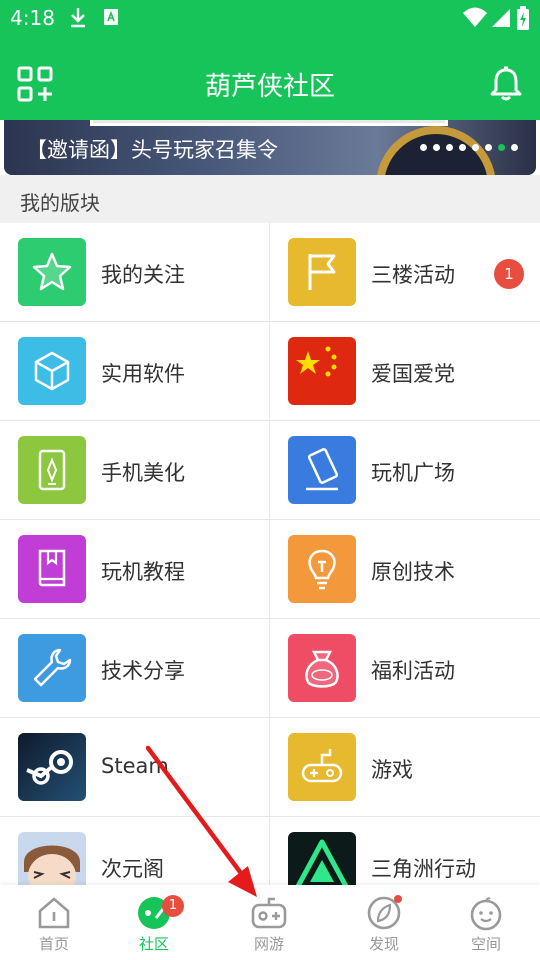 The image size is (540, 960). Describe the element at coordinates (322, 470) in the screenshot. I see `tilted-phone-icon` at that location.